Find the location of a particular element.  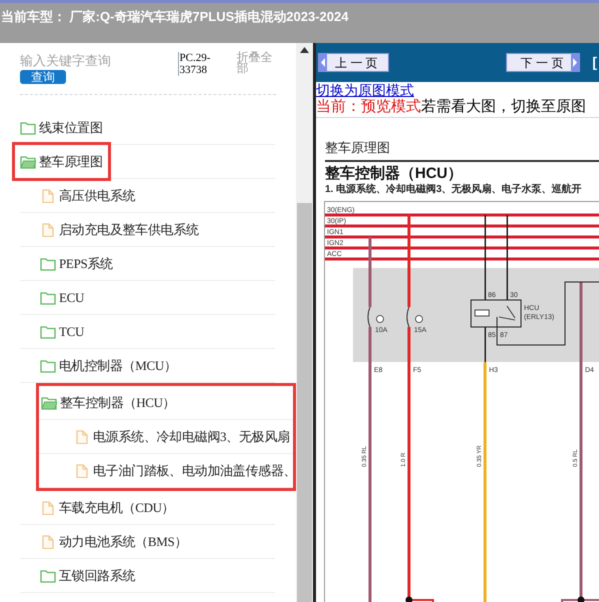

page-link: [ is located at coordinates (594, 62).